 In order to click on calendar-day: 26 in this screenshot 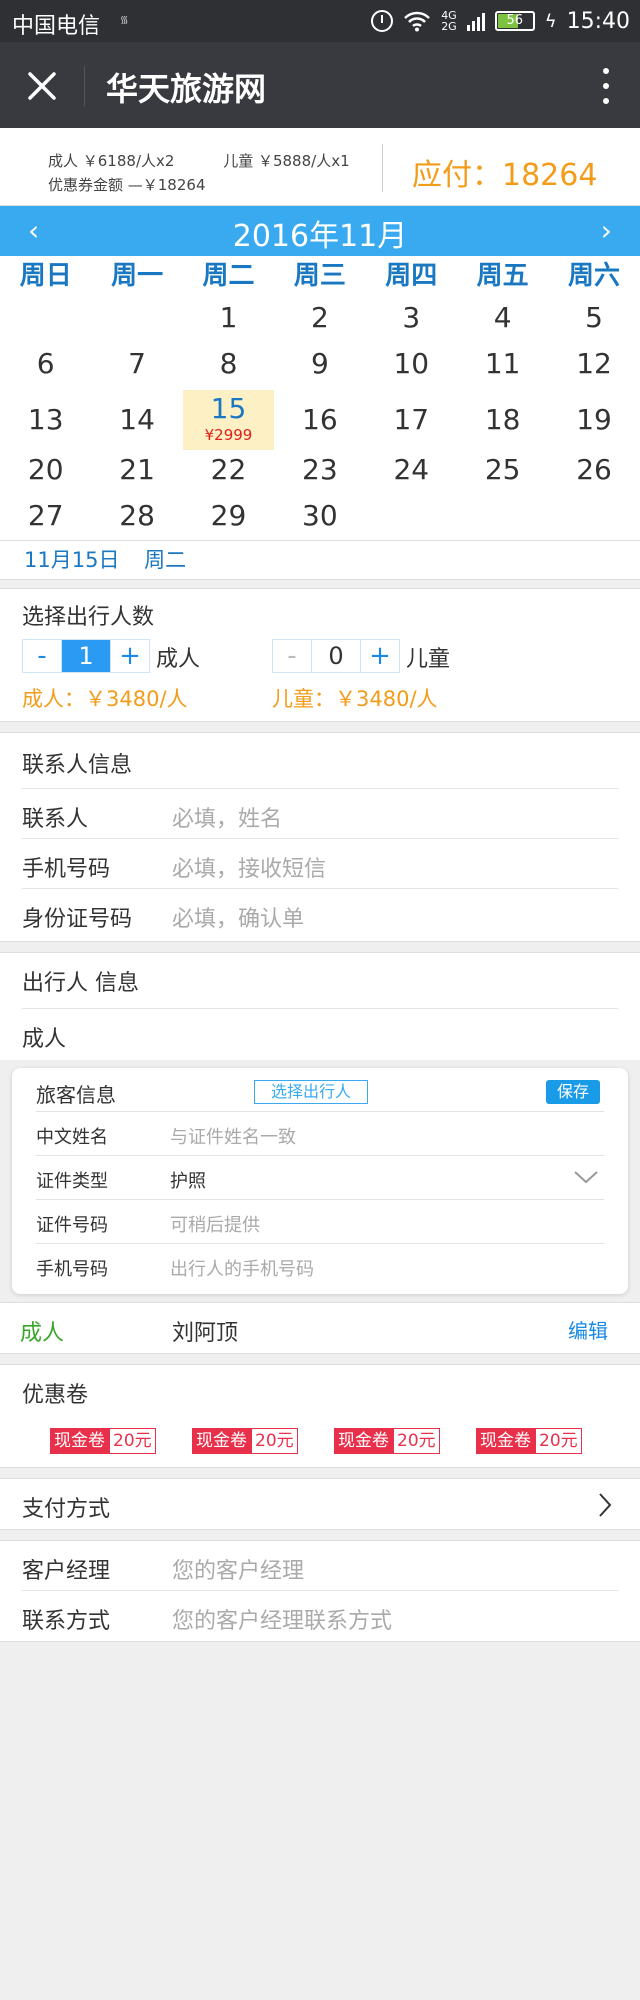, I will do `click(593, 473)`.